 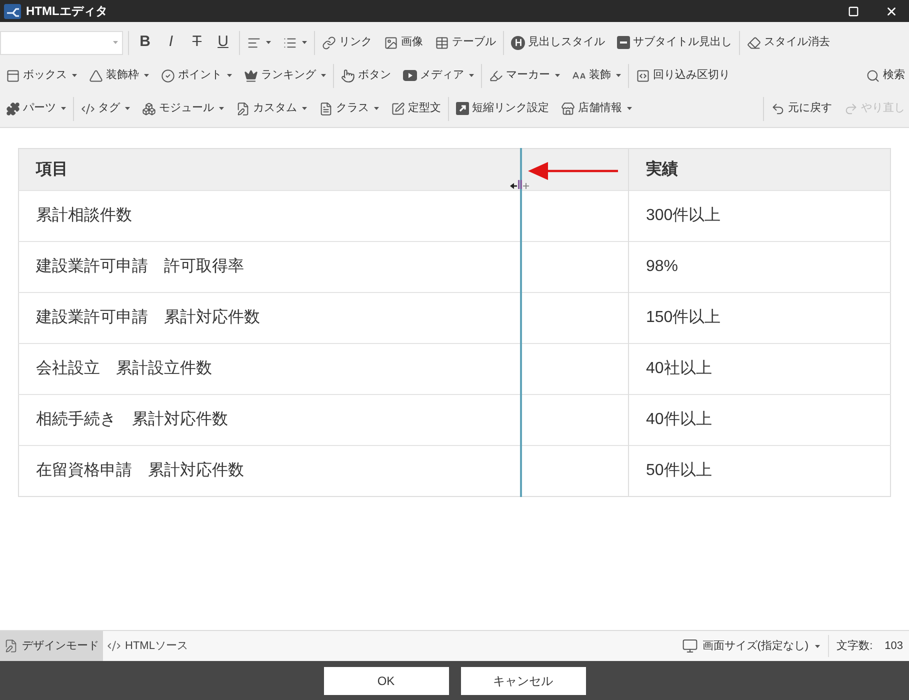 What do you see at coordinates (853, 11) in the screenshot?
I see `maximize-icon` at bounding box center [853, 11].